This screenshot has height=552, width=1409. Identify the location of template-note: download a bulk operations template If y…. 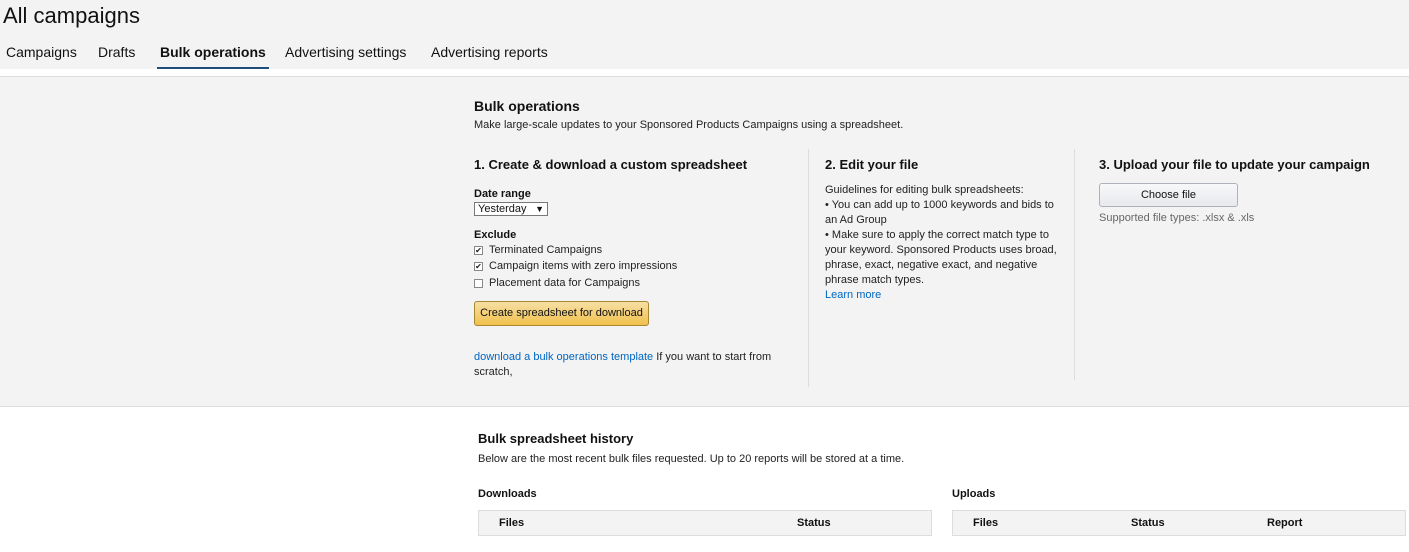
(629, 365).